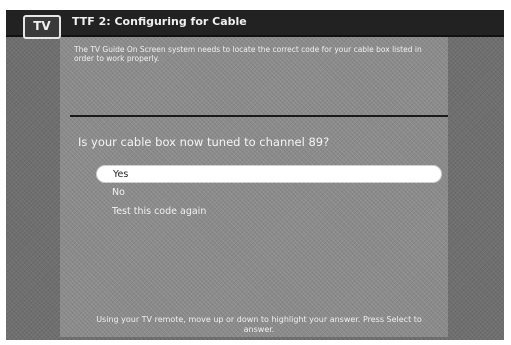 The image size is (511, 345). What do you see at coordinates (269, 212) in the screenshot?
I see `option-test-again: Test this code again` at bounding box center [269, 212].